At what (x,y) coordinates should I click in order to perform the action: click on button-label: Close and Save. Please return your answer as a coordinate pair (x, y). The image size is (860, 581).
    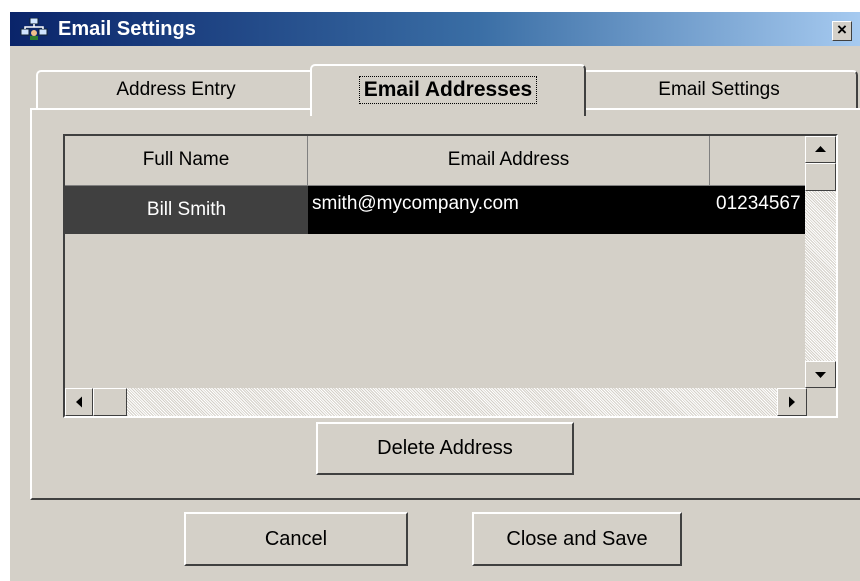
    Looking at the image, I should click on (577, 539).